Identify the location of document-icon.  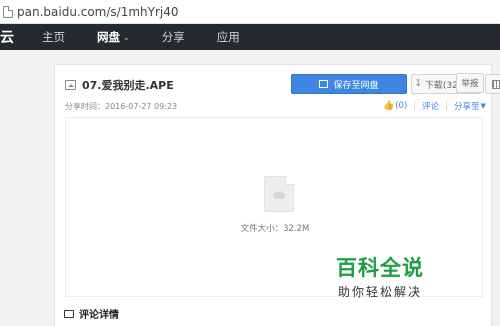
(279, 194).